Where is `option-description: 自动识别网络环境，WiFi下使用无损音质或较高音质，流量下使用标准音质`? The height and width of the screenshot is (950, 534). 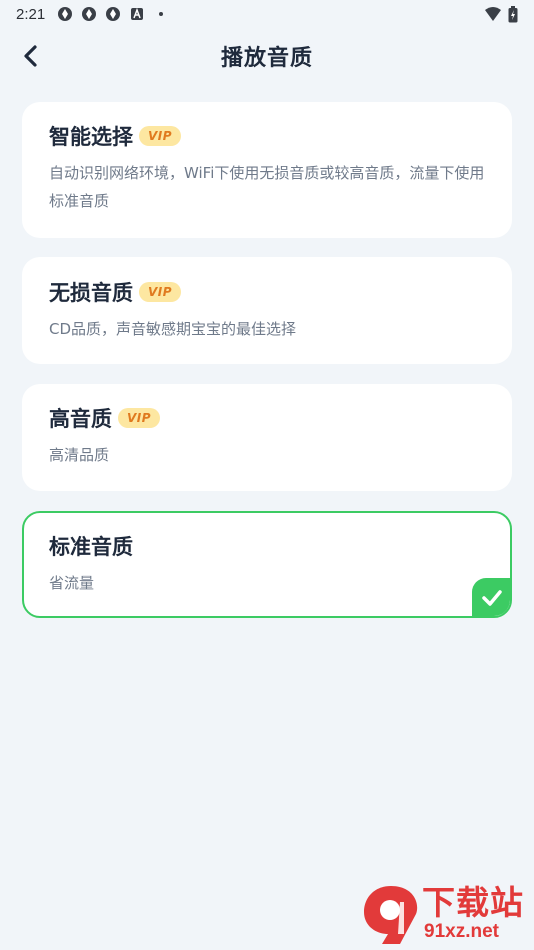
option-description: 自动识别网络环境，WiFi下使用无损音质或较高音质，流量下使用标准音质 is located at coordinates (267, 187).